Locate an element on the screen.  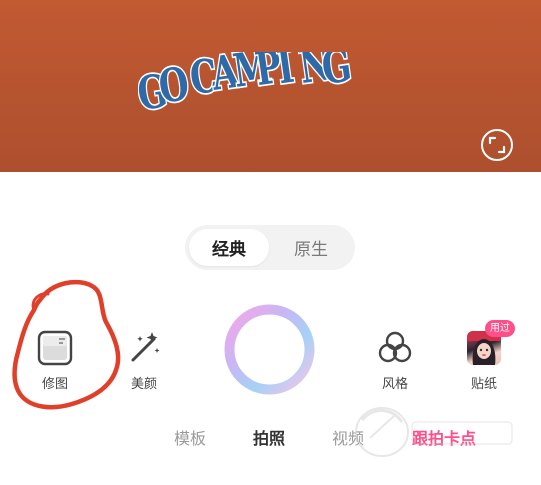
mode-template: 模板 is located at coordinates (190, 437).